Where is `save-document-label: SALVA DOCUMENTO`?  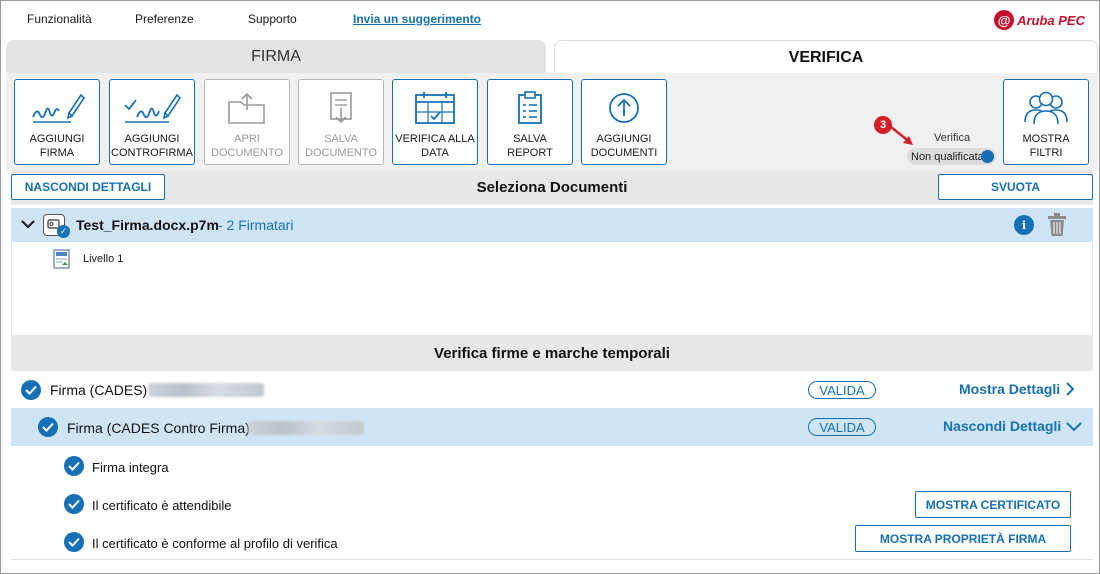
save-document-label: SALVA DOCUMENTO is located at coordinates (341, 146).